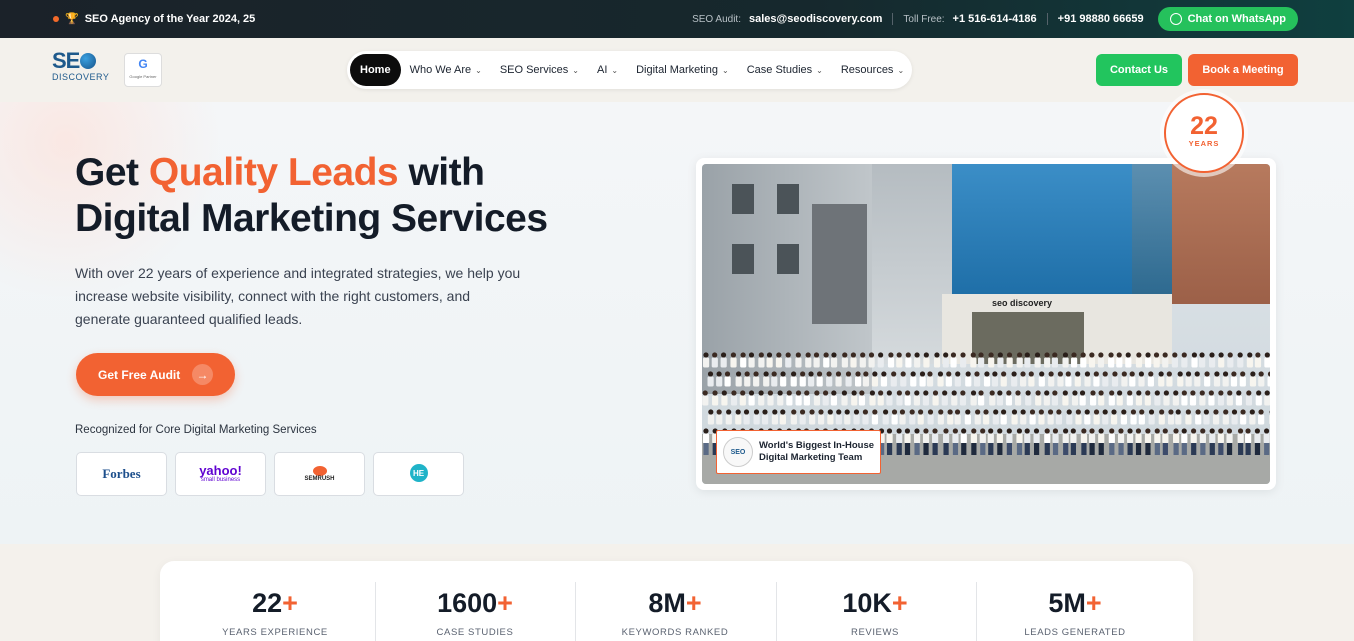 The image size is (1354, 641). I want to click on globe-icon, so click(88, 61).